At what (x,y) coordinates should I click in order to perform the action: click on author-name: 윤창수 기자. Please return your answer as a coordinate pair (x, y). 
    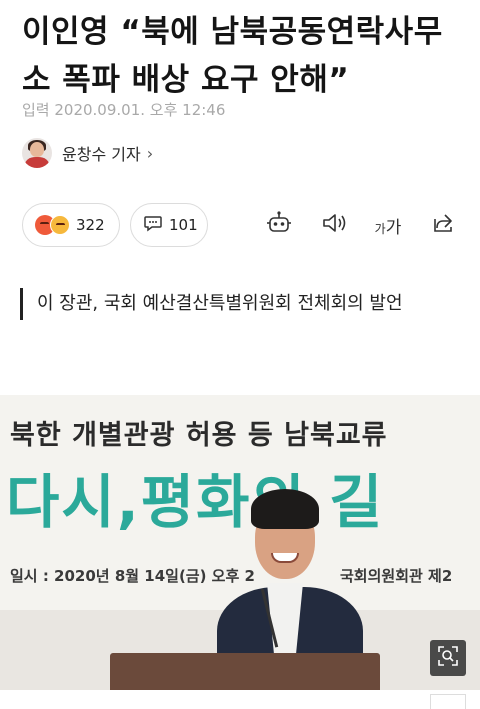
    Looking at the image, I should click on (101, 154).